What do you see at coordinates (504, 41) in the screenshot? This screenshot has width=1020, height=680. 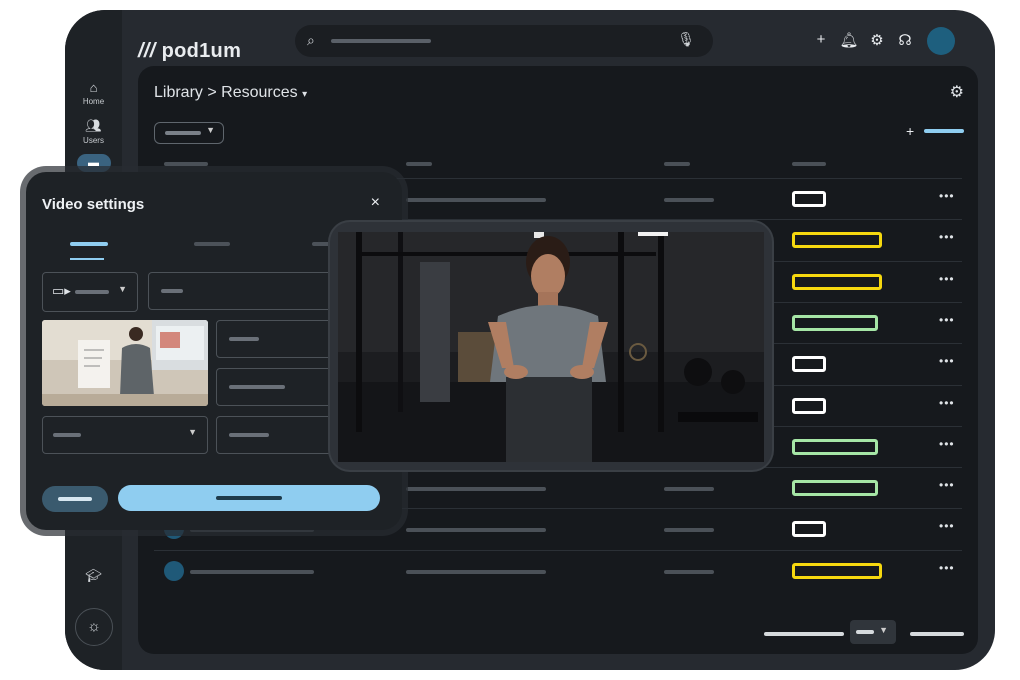 I see `search-bar: ⌕ 🎙︎` at bounding box center [504, 41].